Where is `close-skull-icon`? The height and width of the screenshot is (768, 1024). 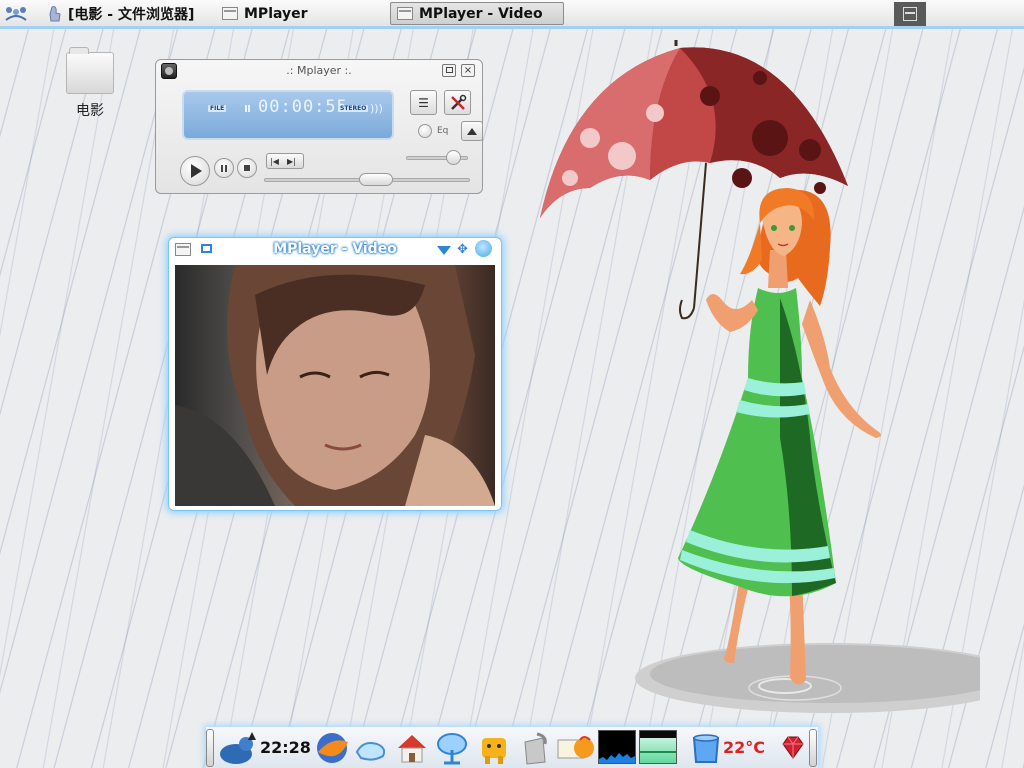
close-skull-icon is located at coordinates (483, 248).